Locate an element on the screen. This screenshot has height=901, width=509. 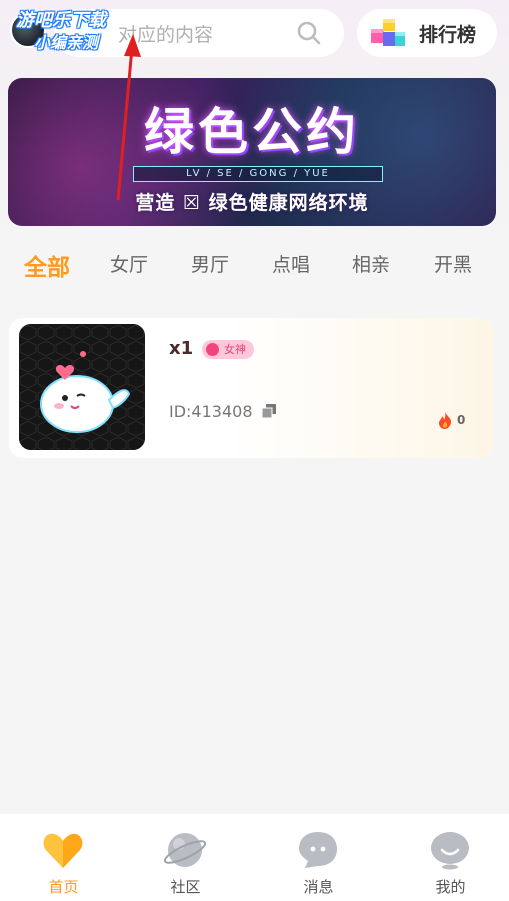
nav-community-label: 社区 is located at coordinates (185, 887).